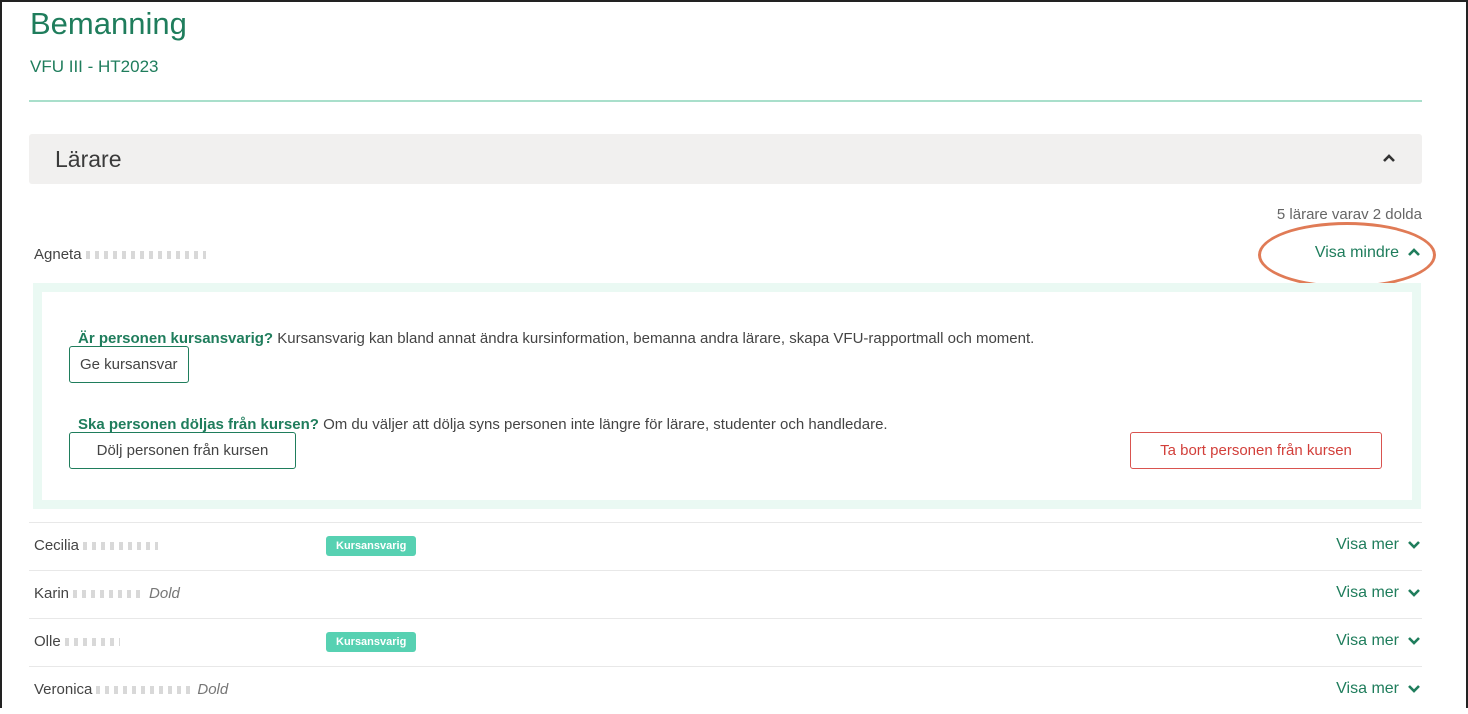  What do you see at coordinates (58, 254) in the screenshot?
I see `person-first-name: Agneta` at bounding box center [58, 254].